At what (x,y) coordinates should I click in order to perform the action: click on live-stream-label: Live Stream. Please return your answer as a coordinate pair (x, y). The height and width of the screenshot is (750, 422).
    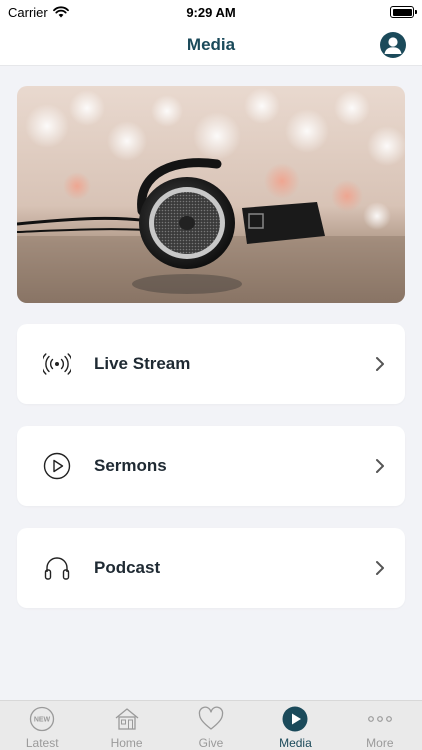
    Looking at the image, I should click on (142, 363).